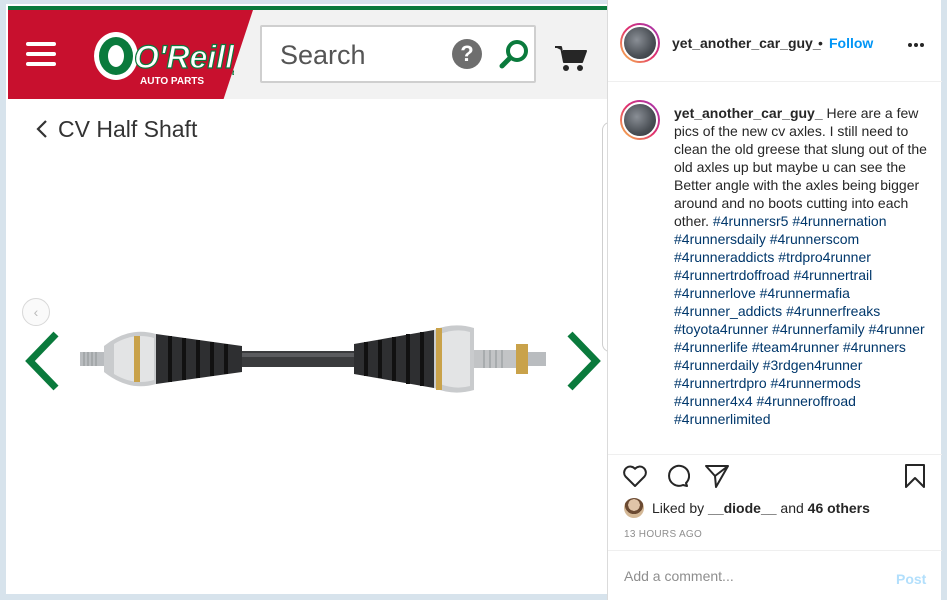 The image size is (947, 600). What do you see at coordinates (806, 401) in the screenshot?
I see `hashtag-link: #4runneroffroad` at bounding box center [806, 401].